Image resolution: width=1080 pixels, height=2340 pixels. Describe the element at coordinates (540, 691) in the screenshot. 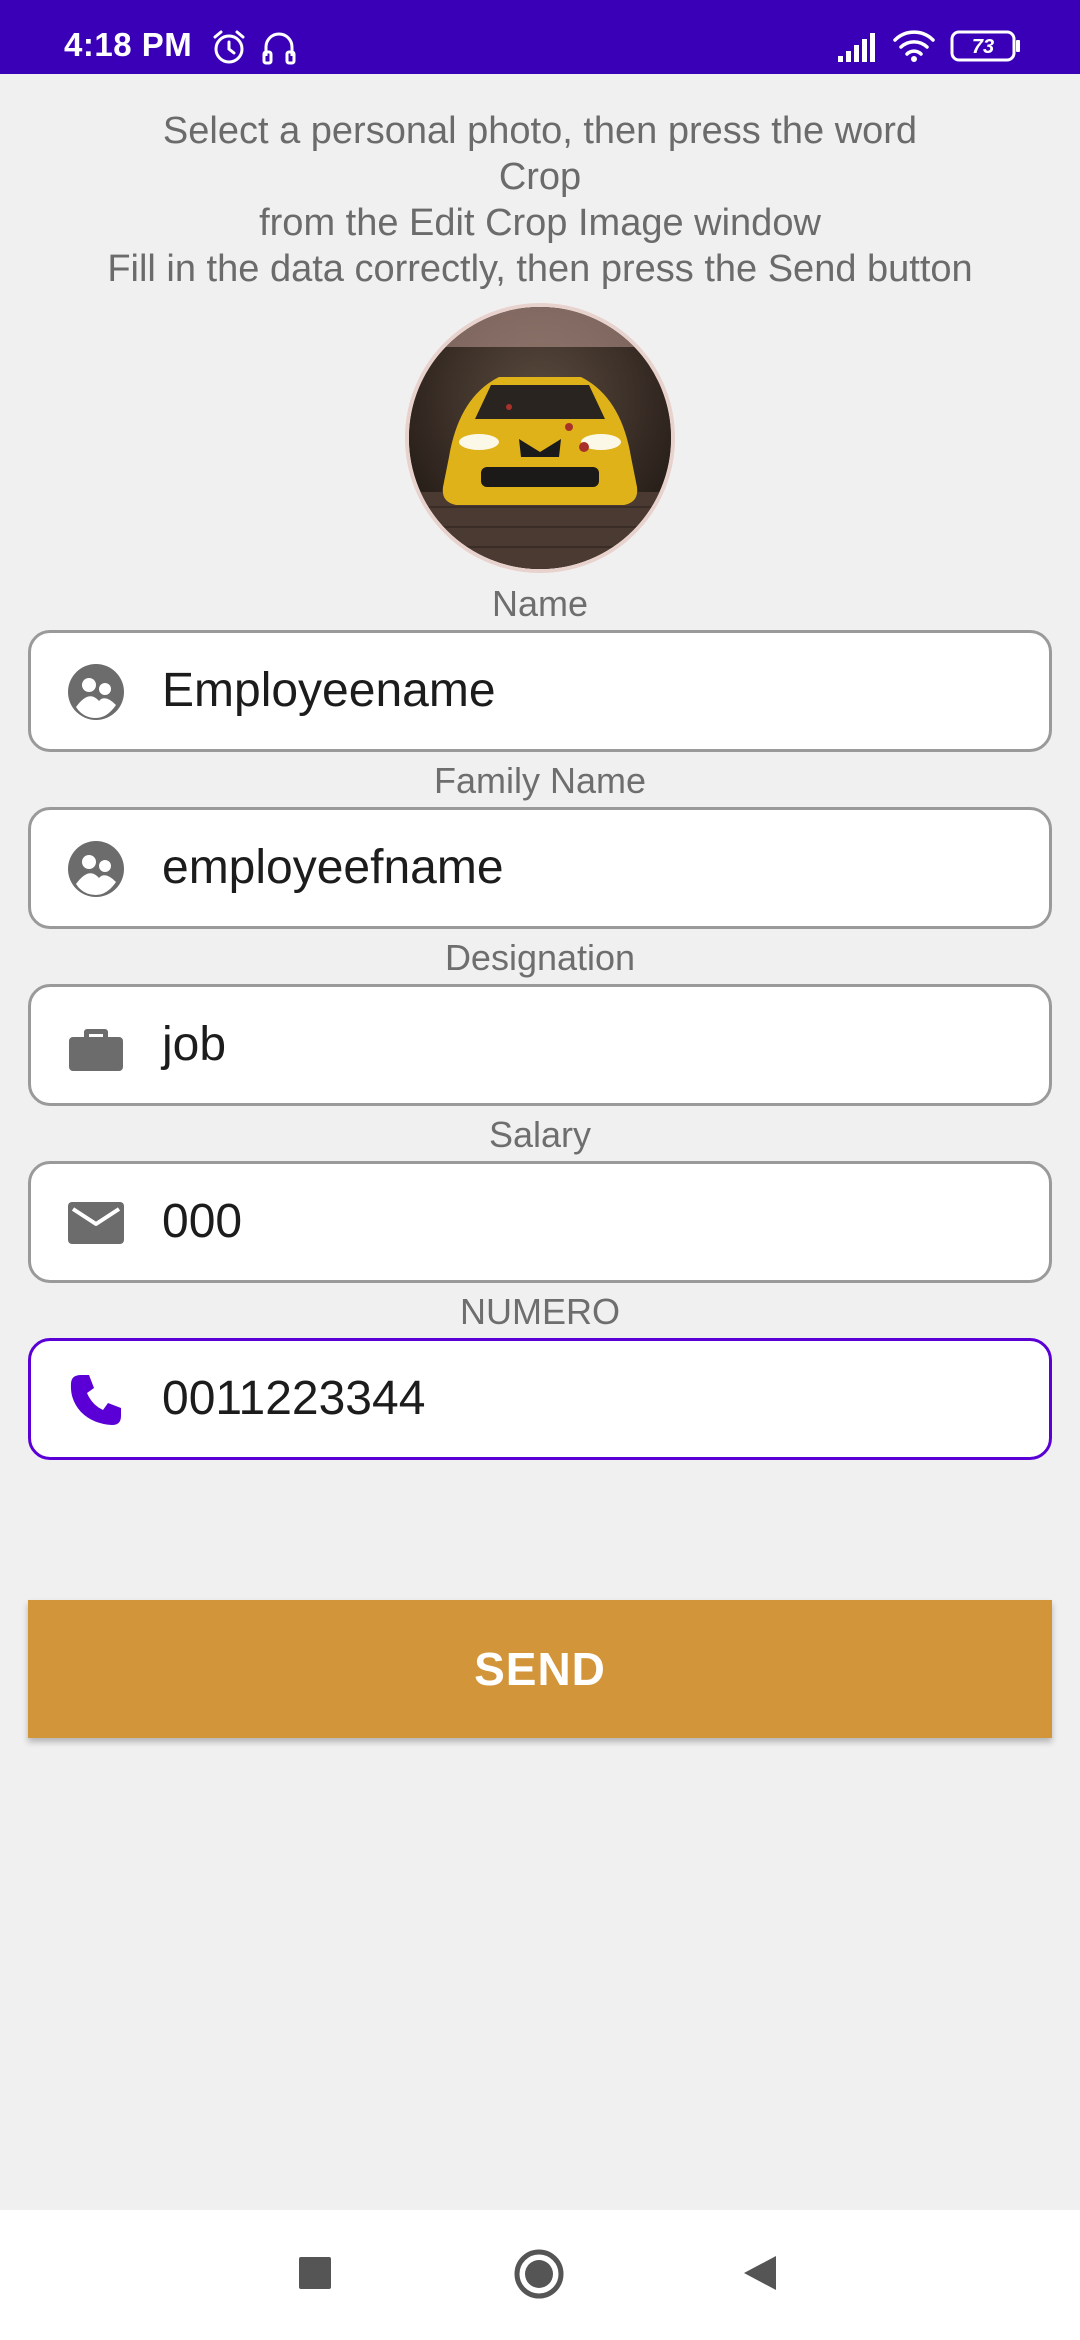

I see `name-field: Employeename` at that location.